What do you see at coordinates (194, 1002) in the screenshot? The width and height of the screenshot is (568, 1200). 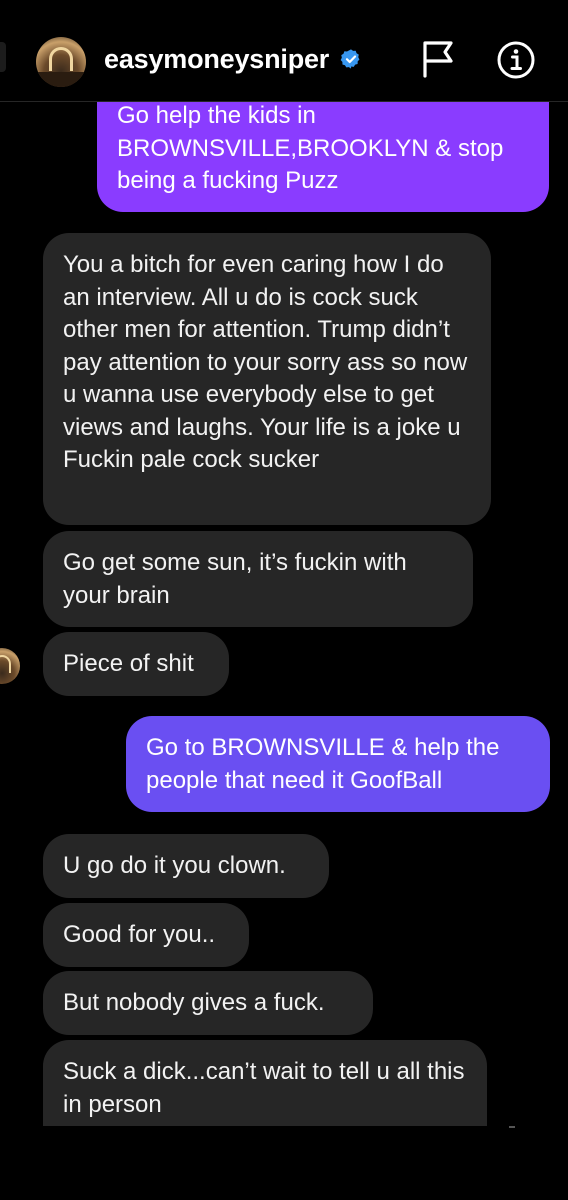 I see `message-text: But nobody gives a fuck.` at bounding box center [194, 1002].